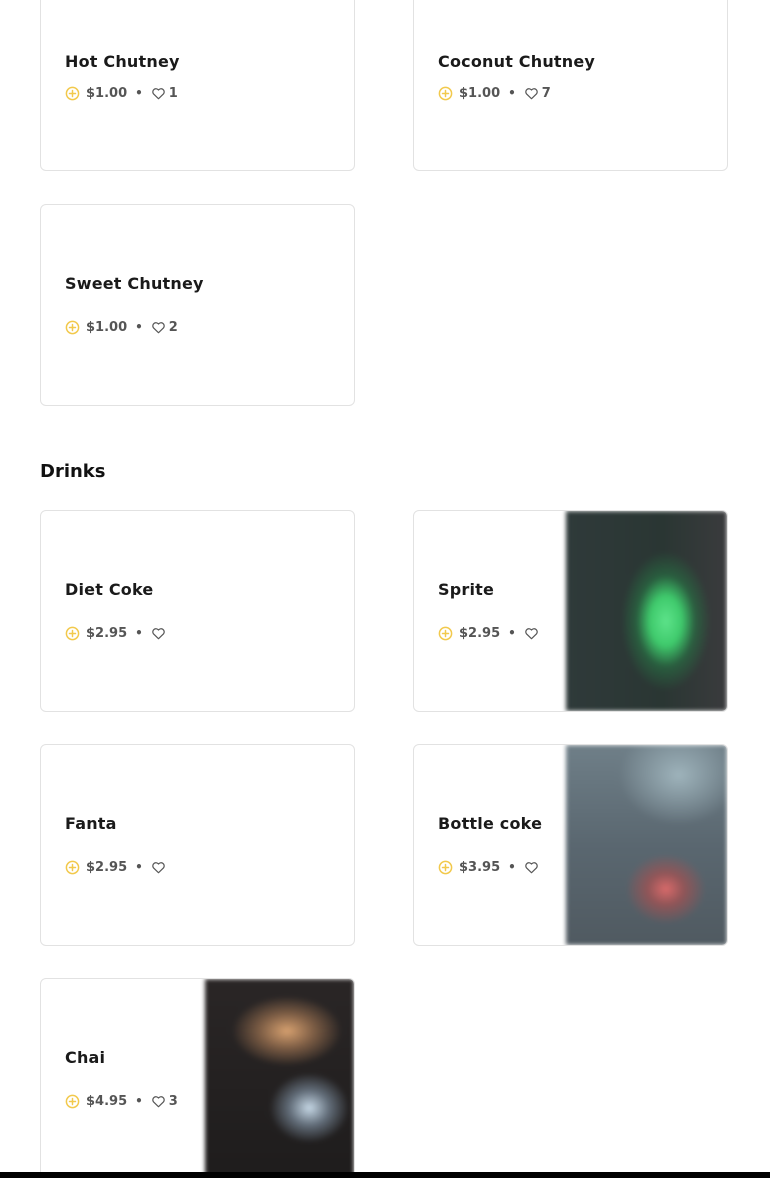  I want to click on menu-item-card: Sweet Chutney $1.00 • 2, so click(197, 305).